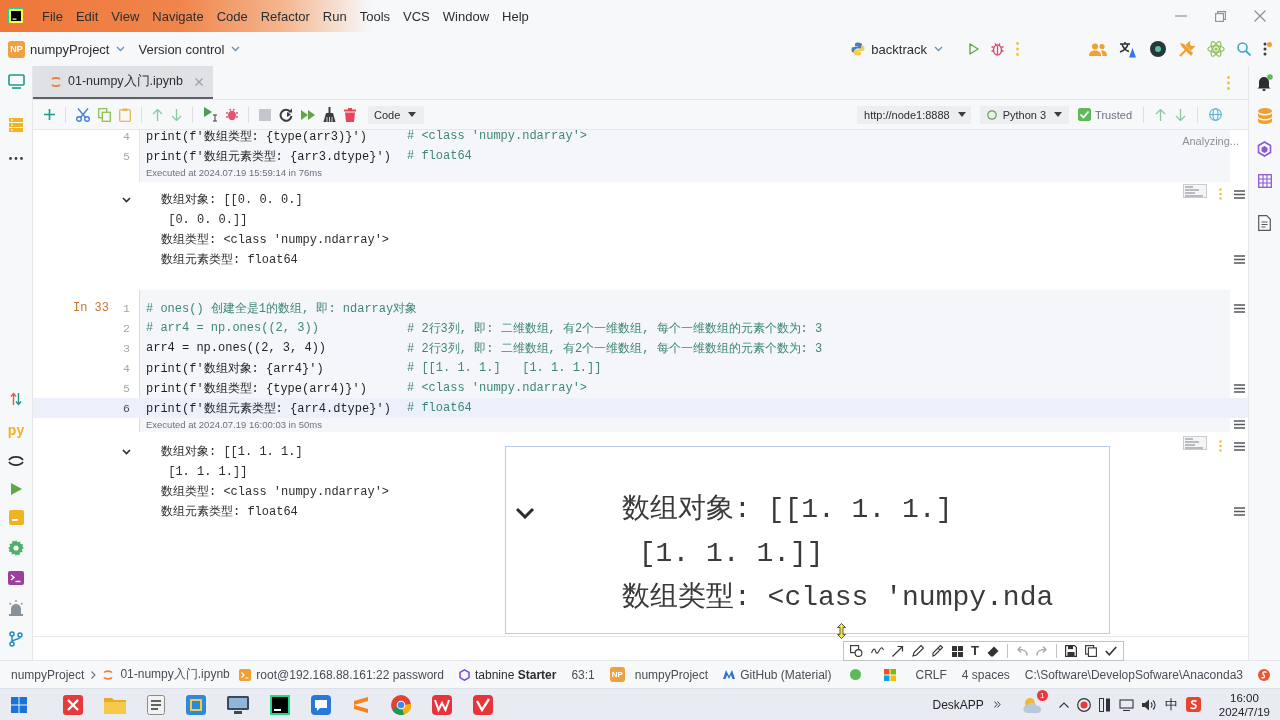 The image size is (1280, 720). What do you see at coordinates (16, 517) in the screenshot?
I see `panel-icon` at bounding box center [16, 517].